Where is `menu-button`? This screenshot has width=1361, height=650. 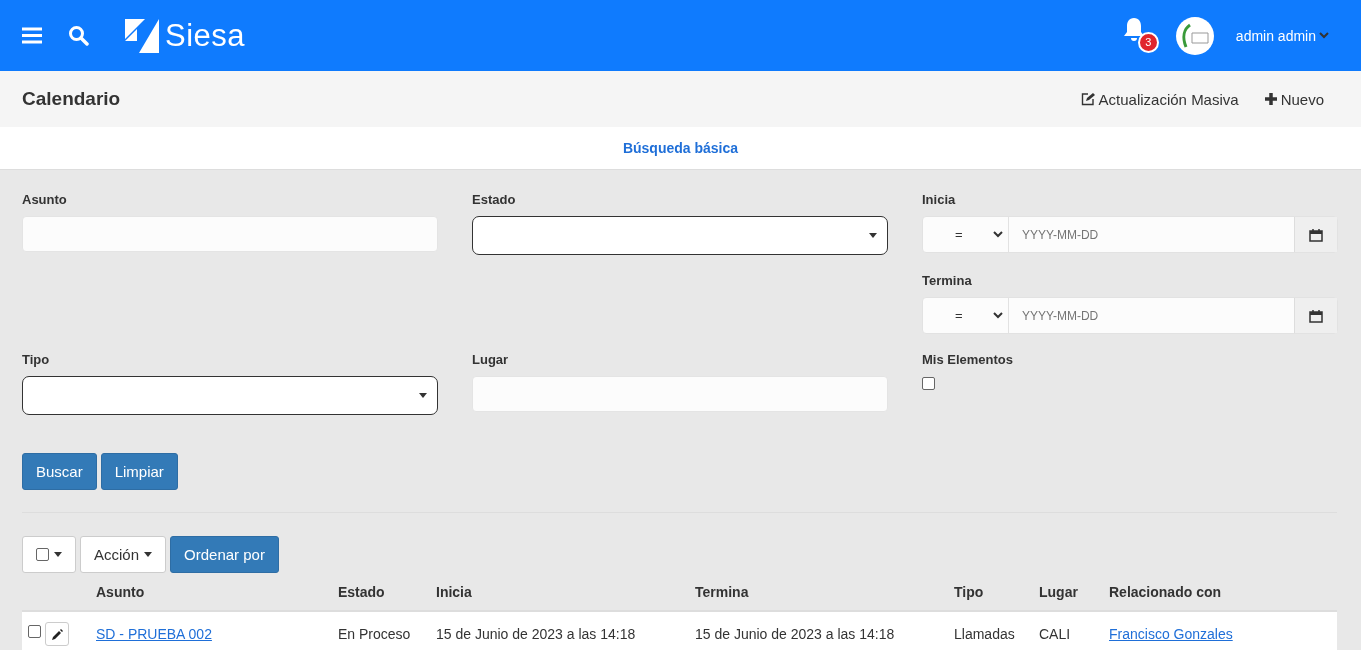 menu-button is located at coordinates (32, 35).